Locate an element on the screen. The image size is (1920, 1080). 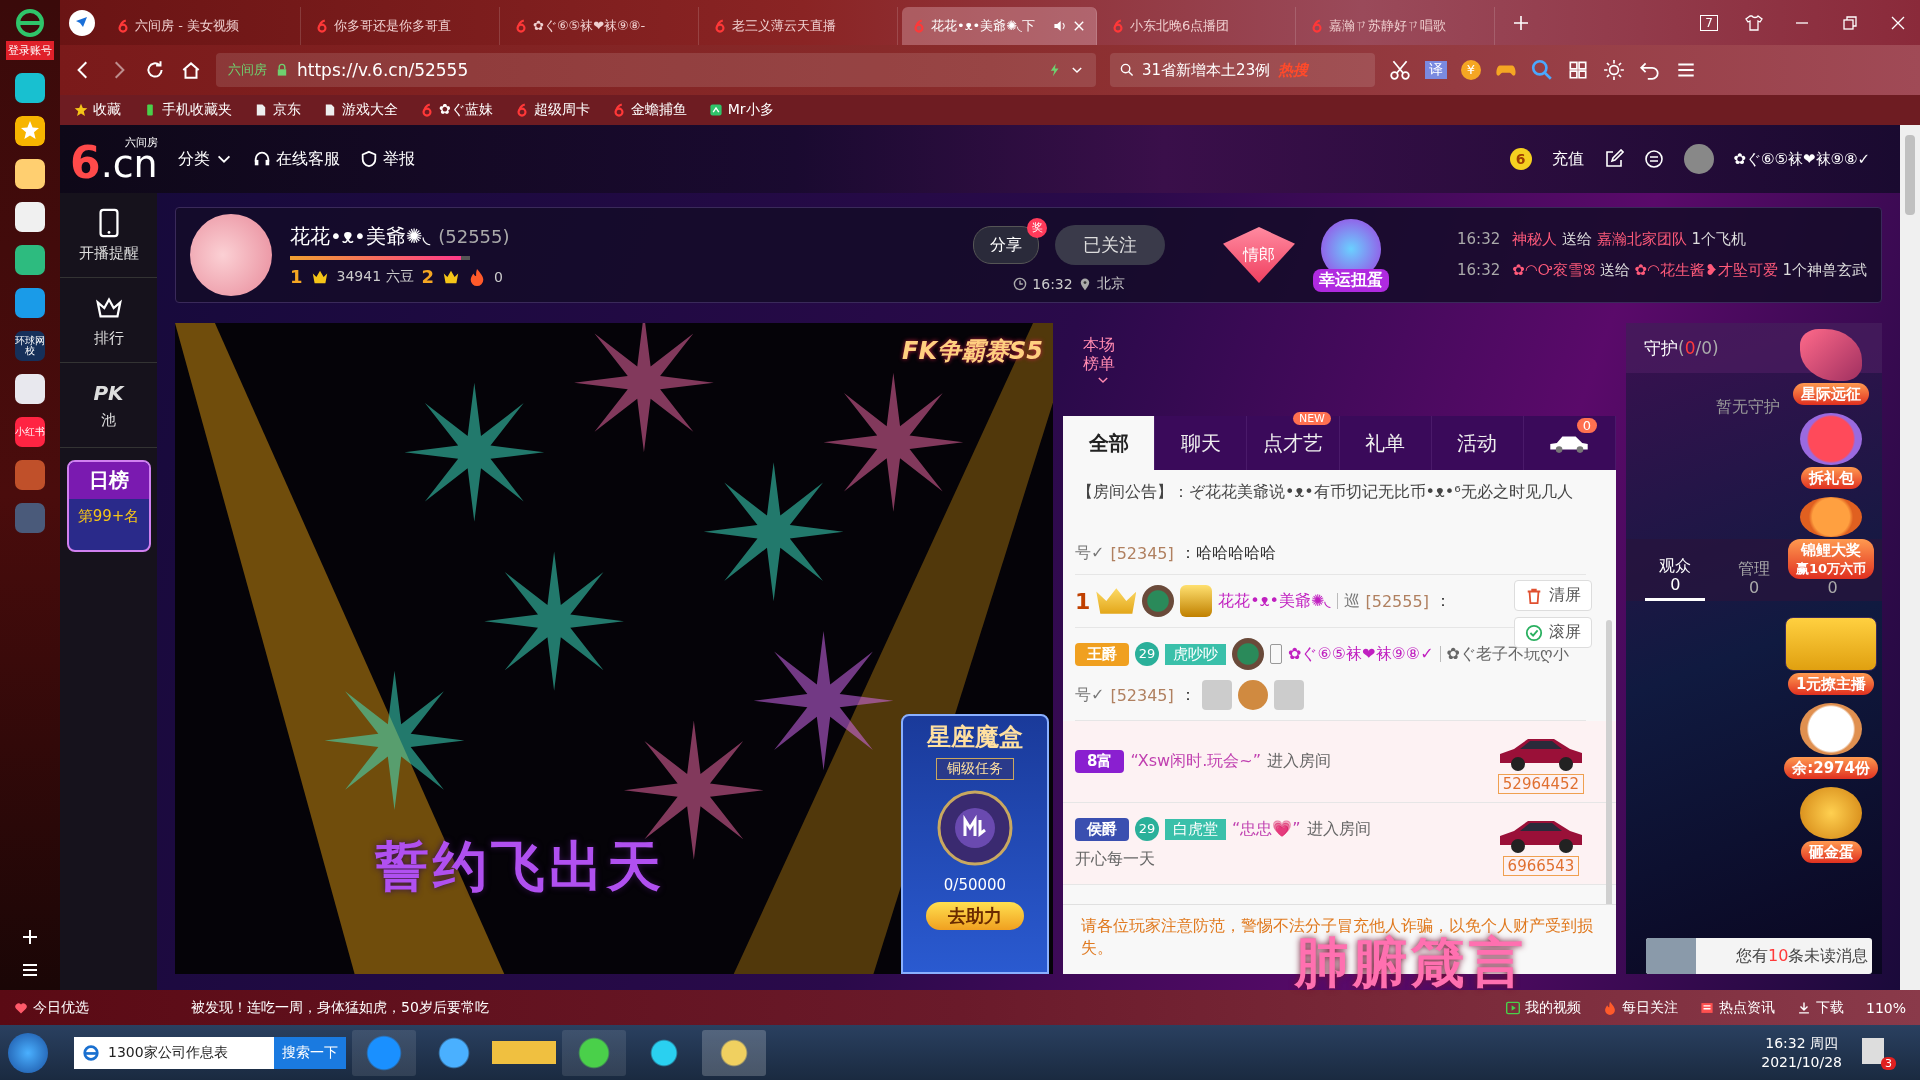
entry-message: 8富 “Xsw闲时.玩会~” 进入房间 52964452 is located at coordinates (1339, 762).